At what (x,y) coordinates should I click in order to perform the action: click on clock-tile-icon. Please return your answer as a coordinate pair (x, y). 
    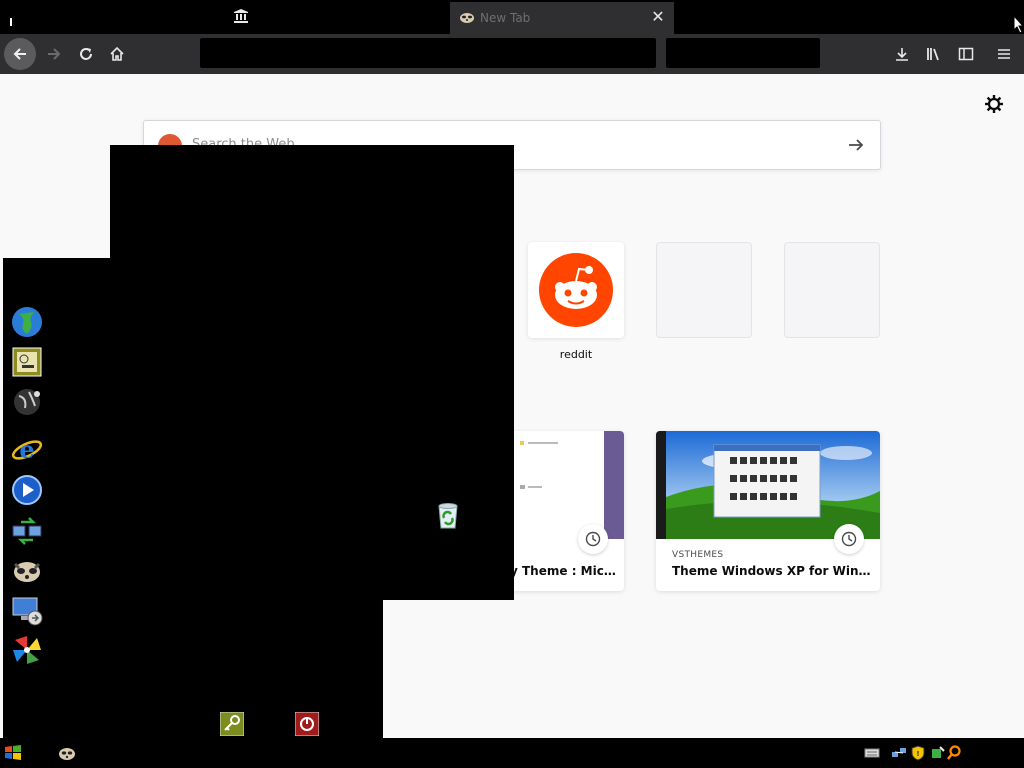
    Looking at the image, I should click on (27, 362).